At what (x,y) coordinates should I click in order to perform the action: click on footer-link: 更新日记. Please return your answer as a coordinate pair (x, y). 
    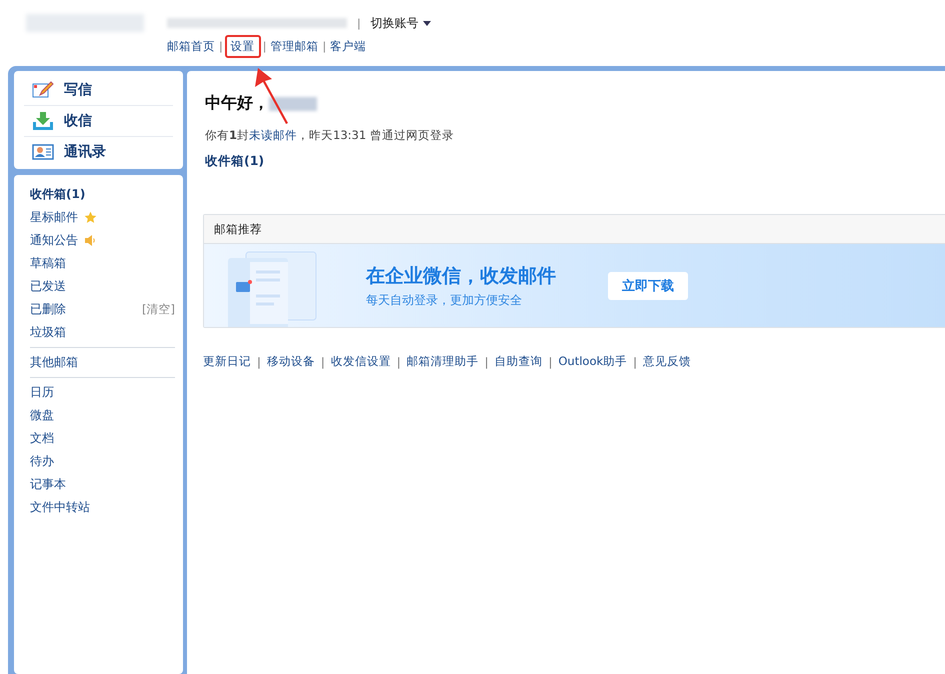
    Looking at the image, I should click on (227, 361).